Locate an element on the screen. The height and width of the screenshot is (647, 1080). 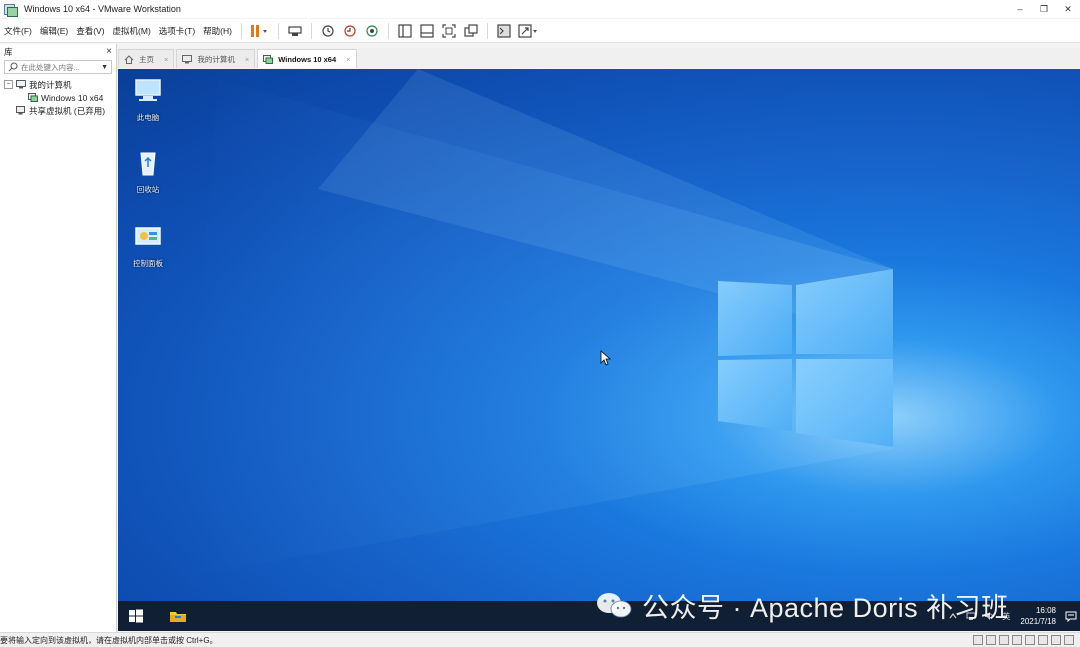
printer-icon is located at coordinates (1043, 640).